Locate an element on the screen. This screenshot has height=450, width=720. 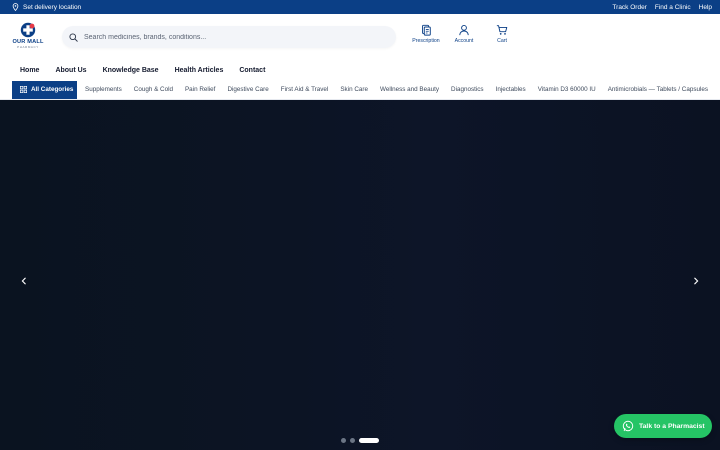
pharmacy-cross-logo-icon is located at coordinates (28, 30).